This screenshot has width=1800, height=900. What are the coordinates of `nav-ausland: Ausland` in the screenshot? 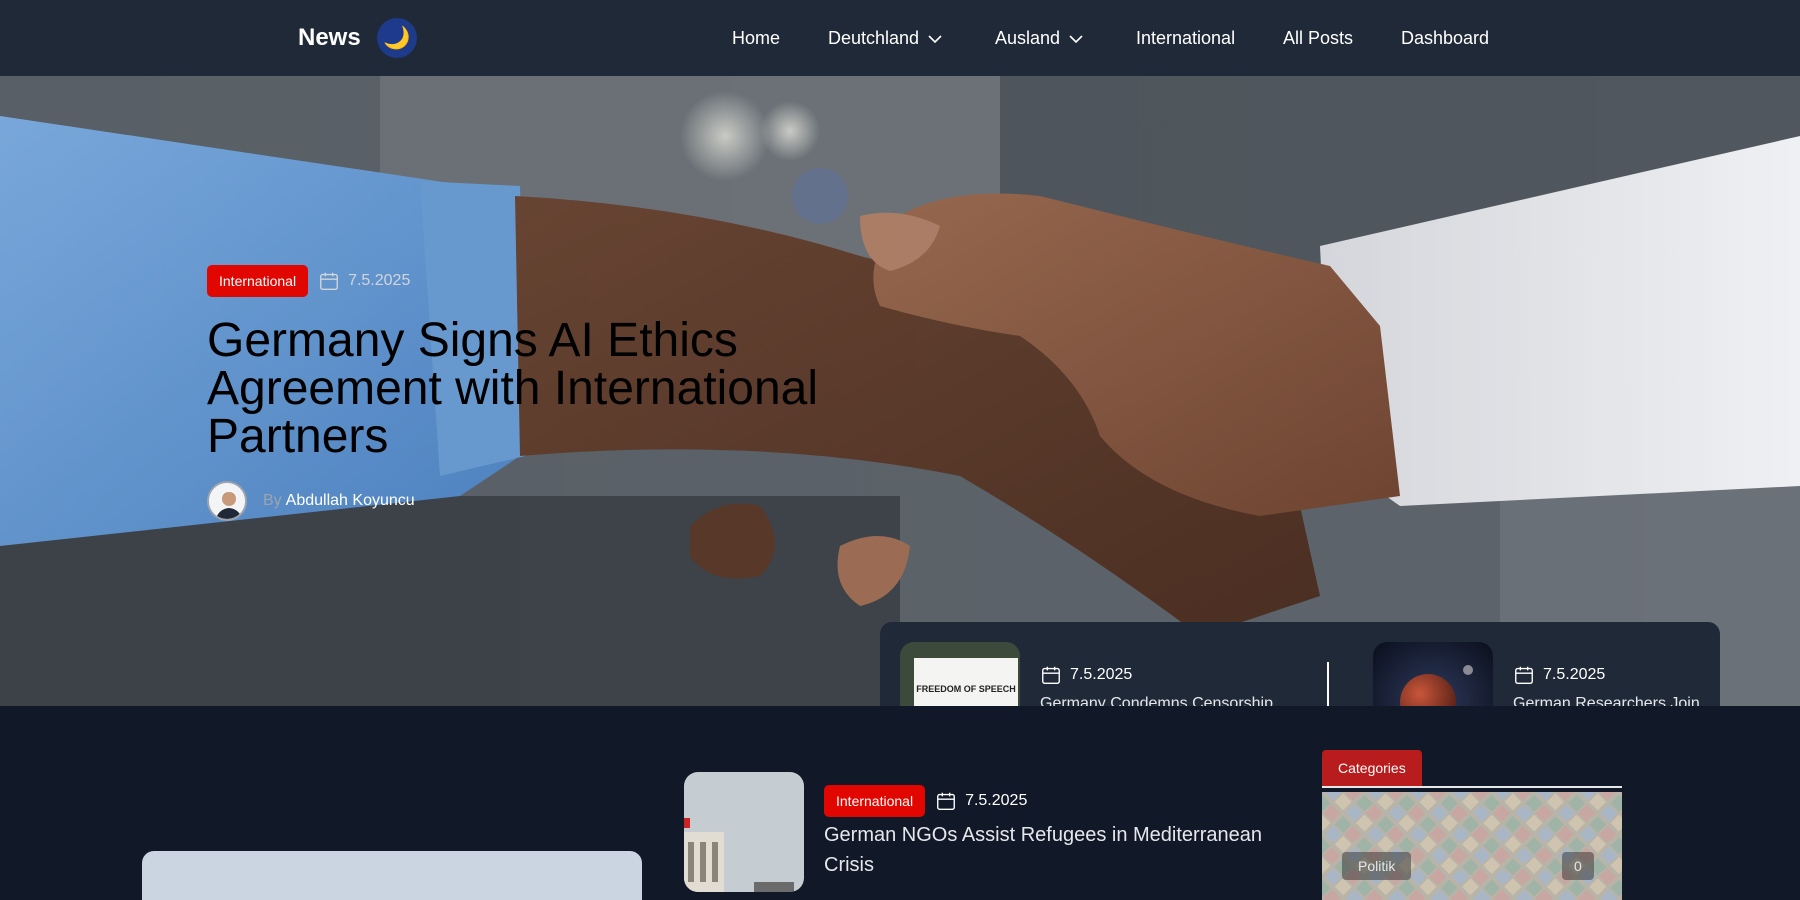 It's located at (1039, 38).